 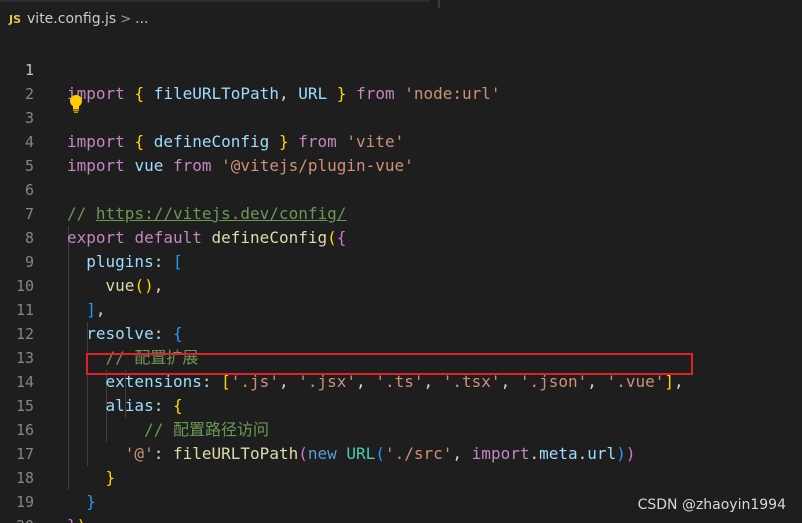 What do you see at coordinates (17, 518) in the screenshot?
I see `line-number: 20` at bounding box center [17, 518].